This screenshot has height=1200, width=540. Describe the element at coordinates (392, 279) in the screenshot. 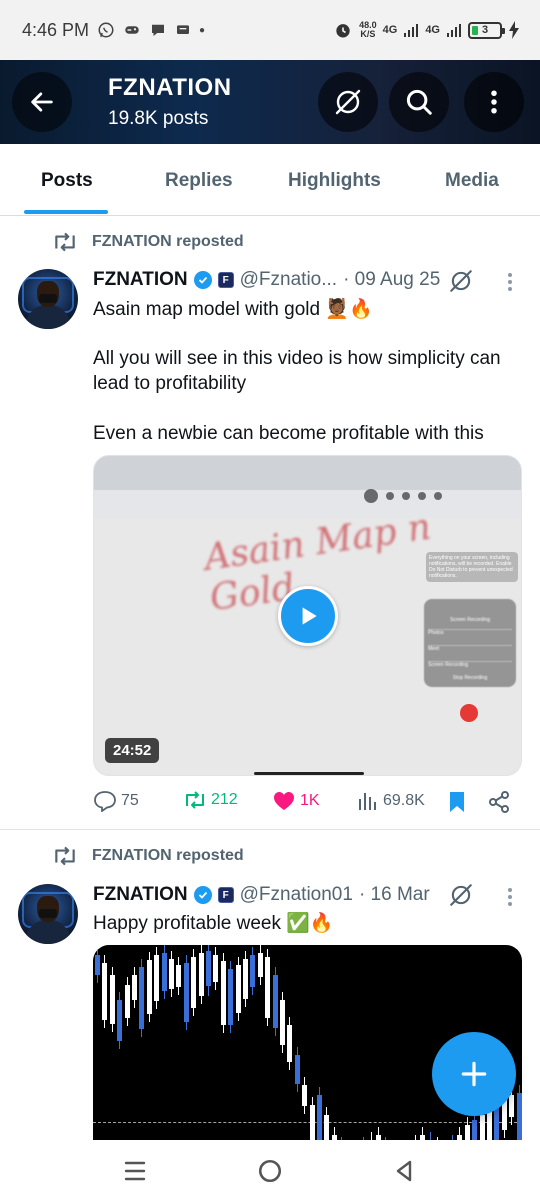

I see `post-date: · 09 Aug 25` at that location.